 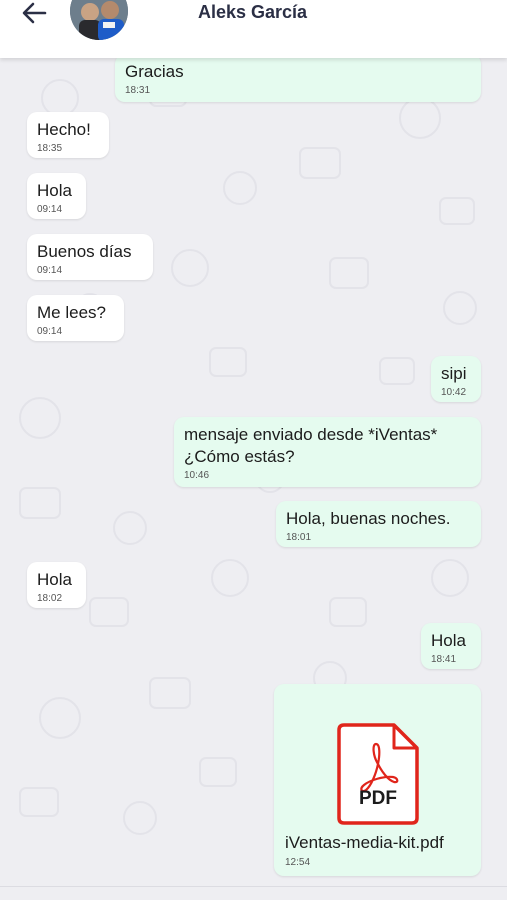 I want to click on avatar, so click(x=99, y=20).